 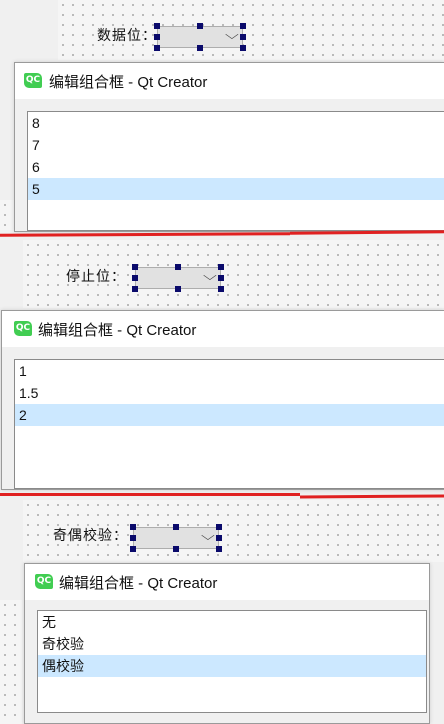 I want to click on form-label-parity: 奇偶校验：, so click(x=90, y=536).